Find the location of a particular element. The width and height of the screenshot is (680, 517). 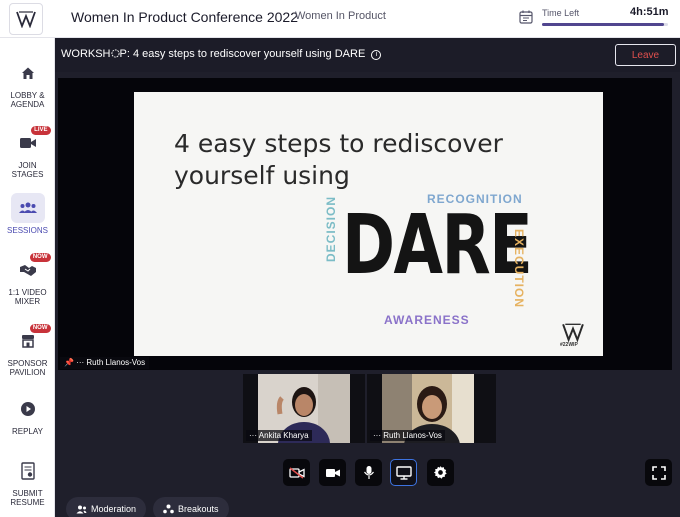

resume-document-icon is located at coordinates (28, 471).